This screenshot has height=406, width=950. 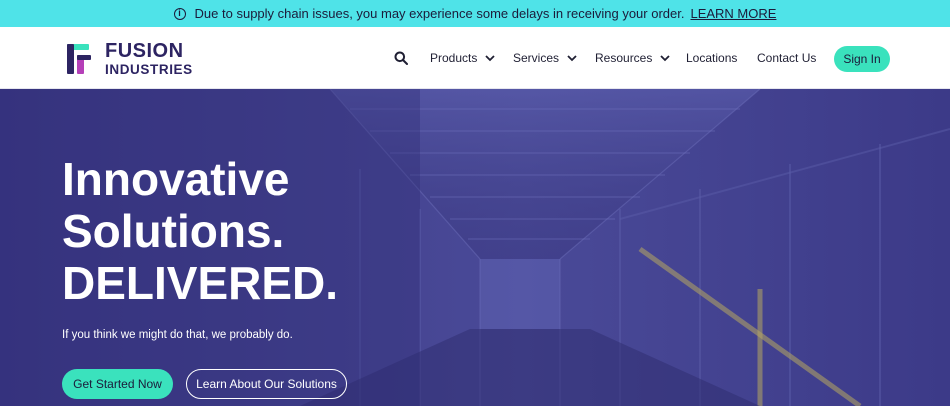 I want to click on logo: FUSION INDUSTRIES, so click(x=130, y=59).